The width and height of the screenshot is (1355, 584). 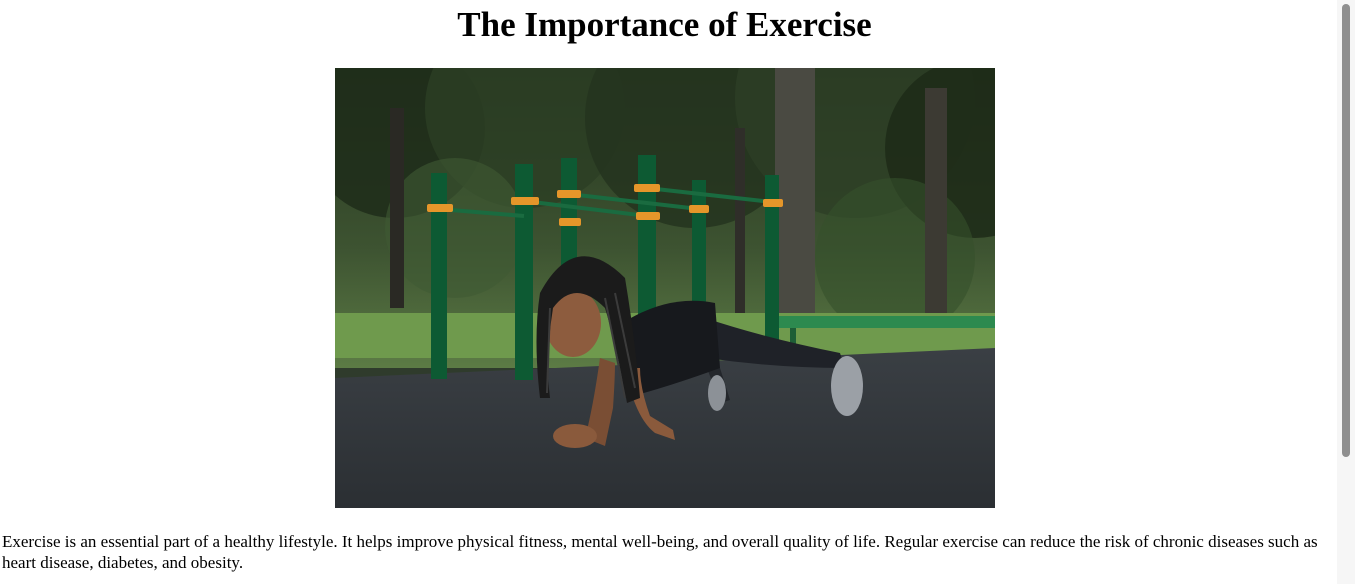 I want to click on vertical-scrollbar, so click(x=1346, y=292).